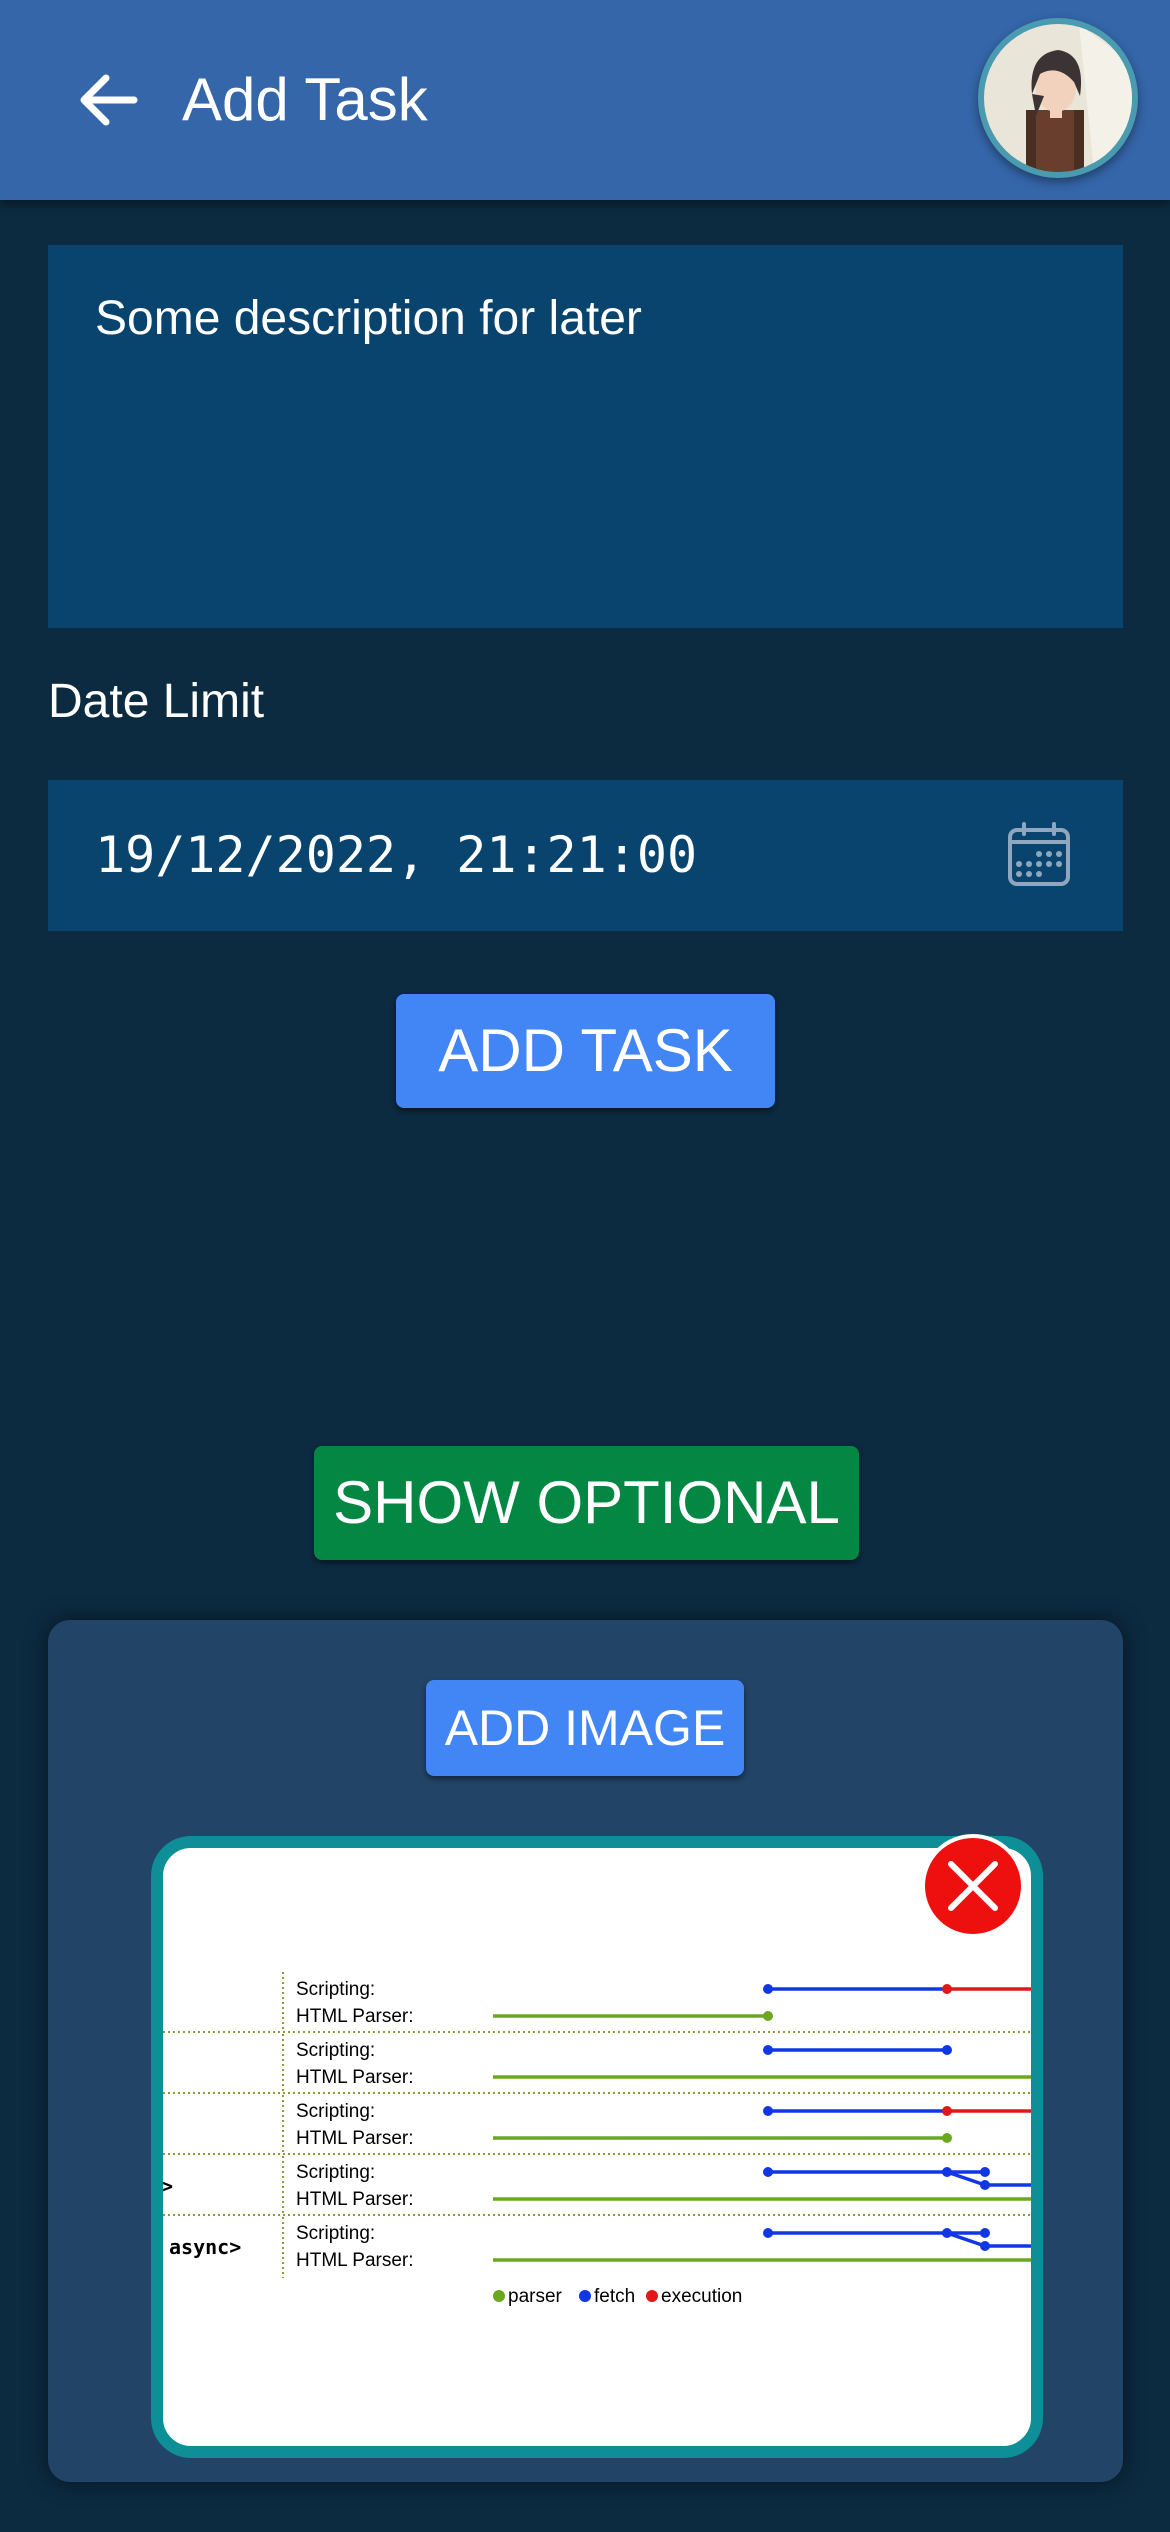 The height and width of the screenshot is (2532, 1170). Describe the element at coordinates (535, 2296) in the screenshot. I see `legend-parser: parser` at that location.